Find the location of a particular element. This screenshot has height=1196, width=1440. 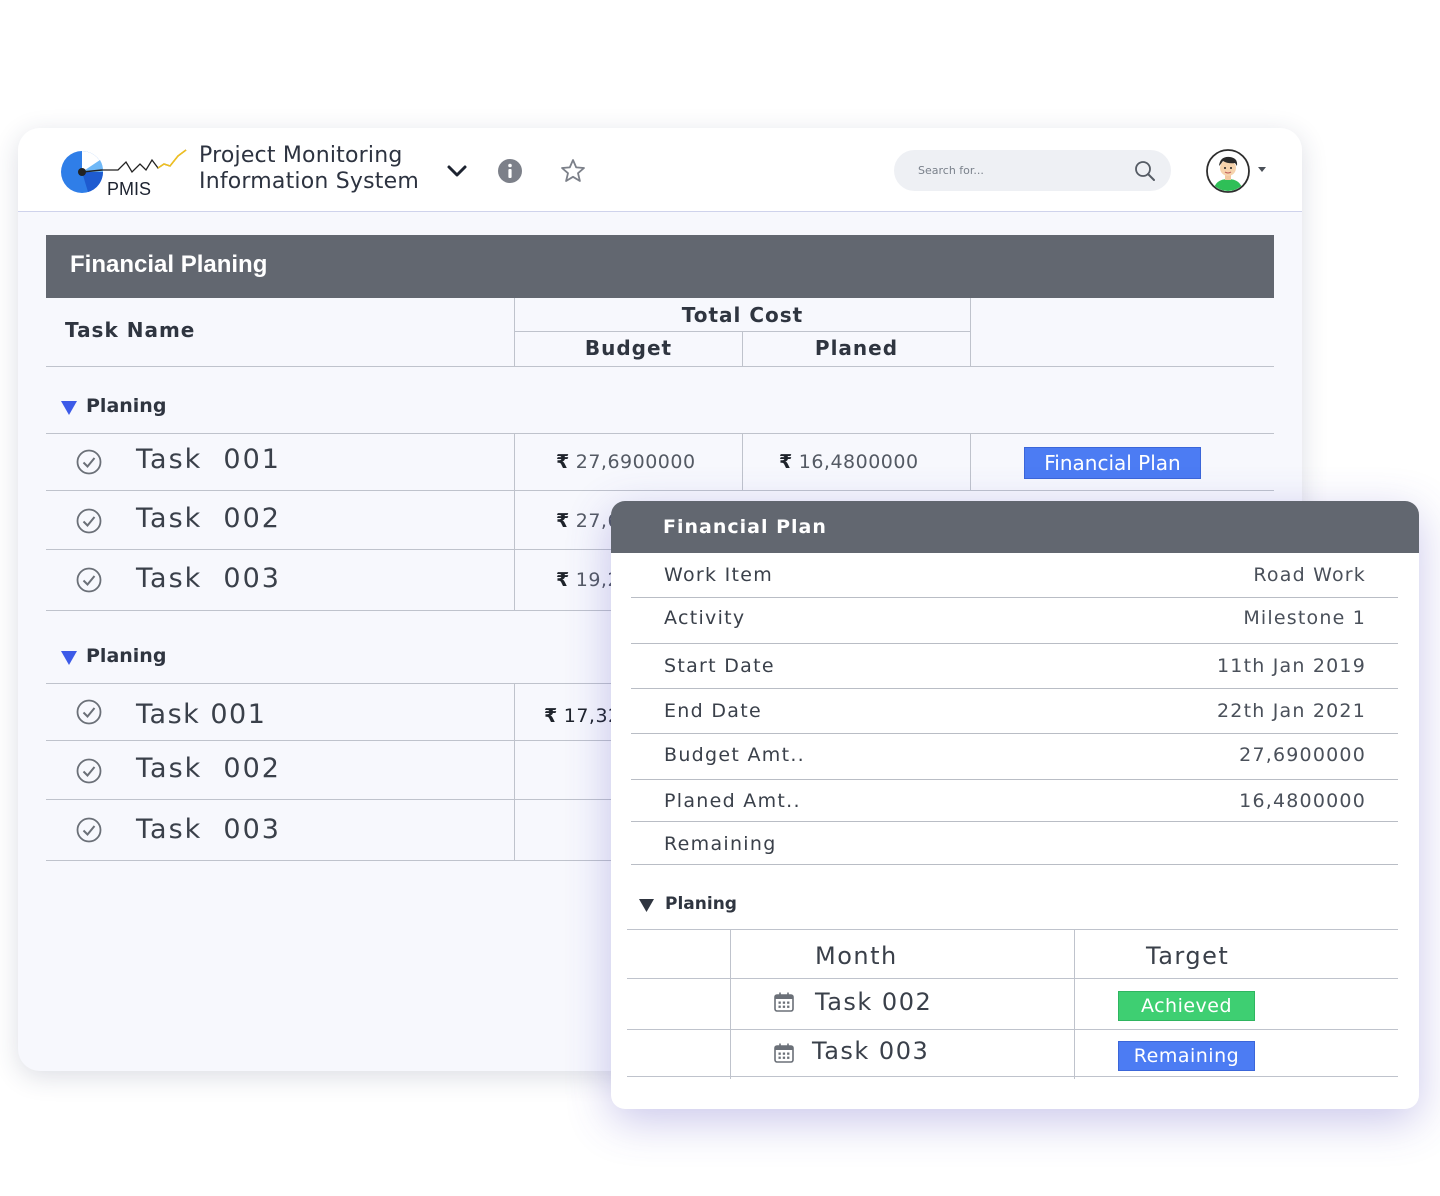

col-task-name: Task Name is located at coordinates (130, 330).